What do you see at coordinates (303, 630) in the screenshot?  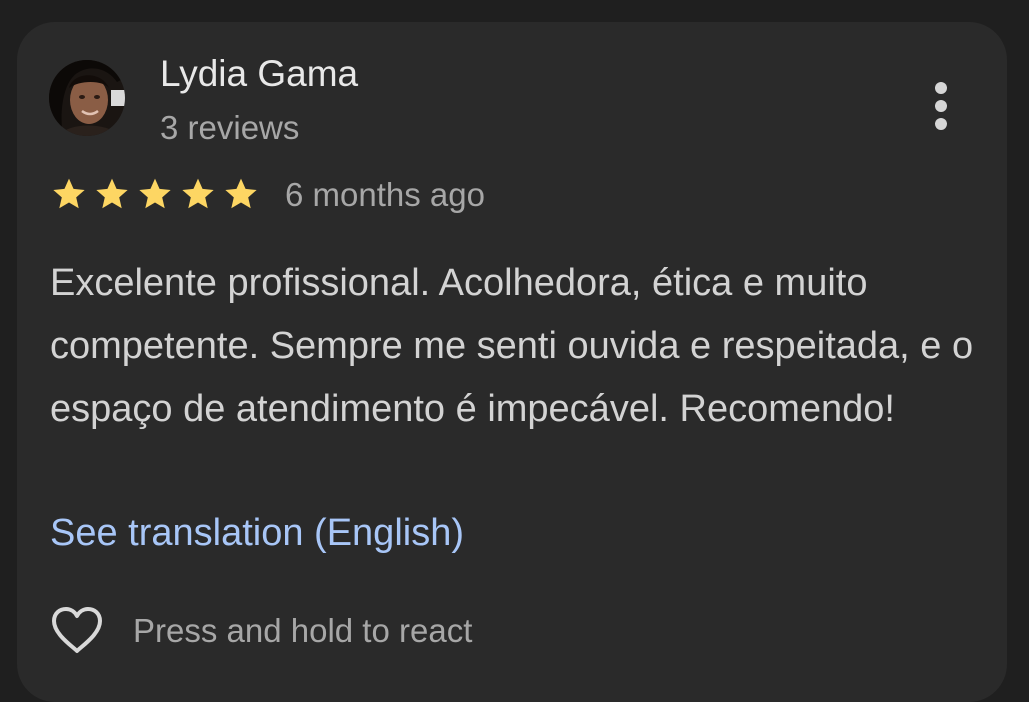 I see `react-label: Press and hold to react` at bounding box center [303, 630].